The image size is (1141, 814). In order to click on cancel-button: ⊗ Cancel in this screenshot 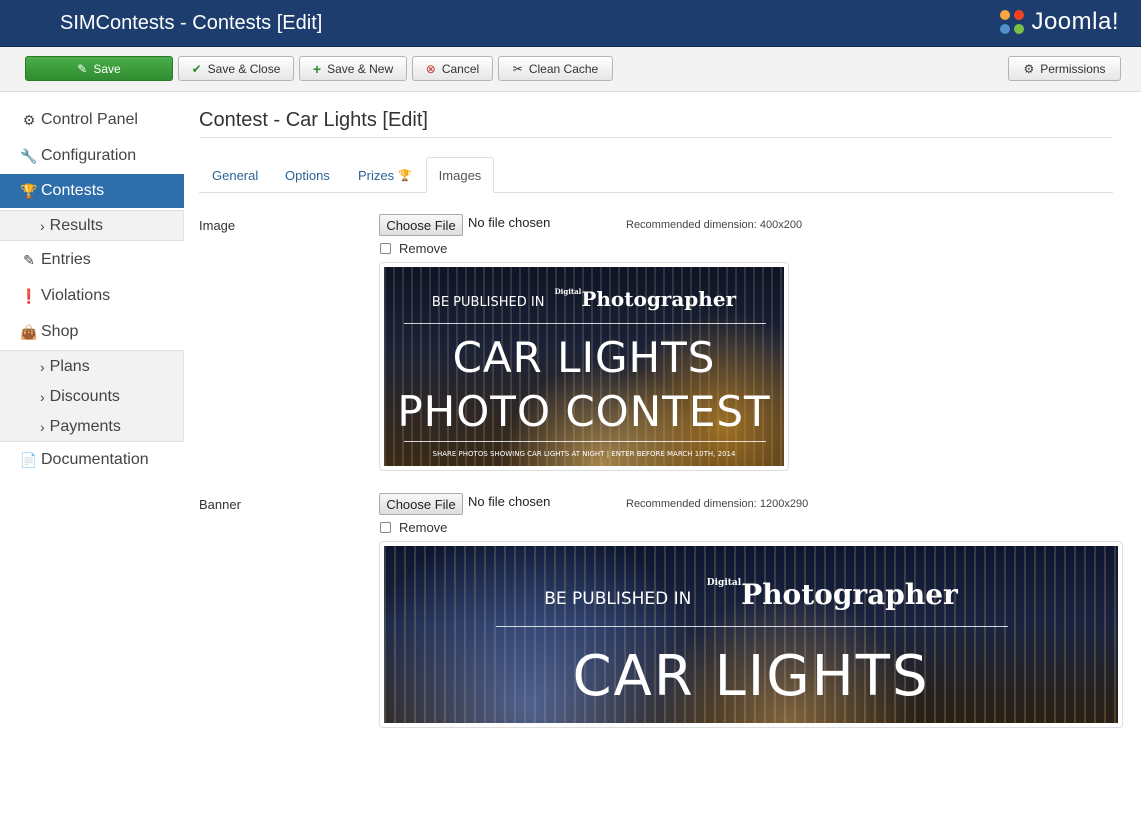, I will do `click(452, 68)`.